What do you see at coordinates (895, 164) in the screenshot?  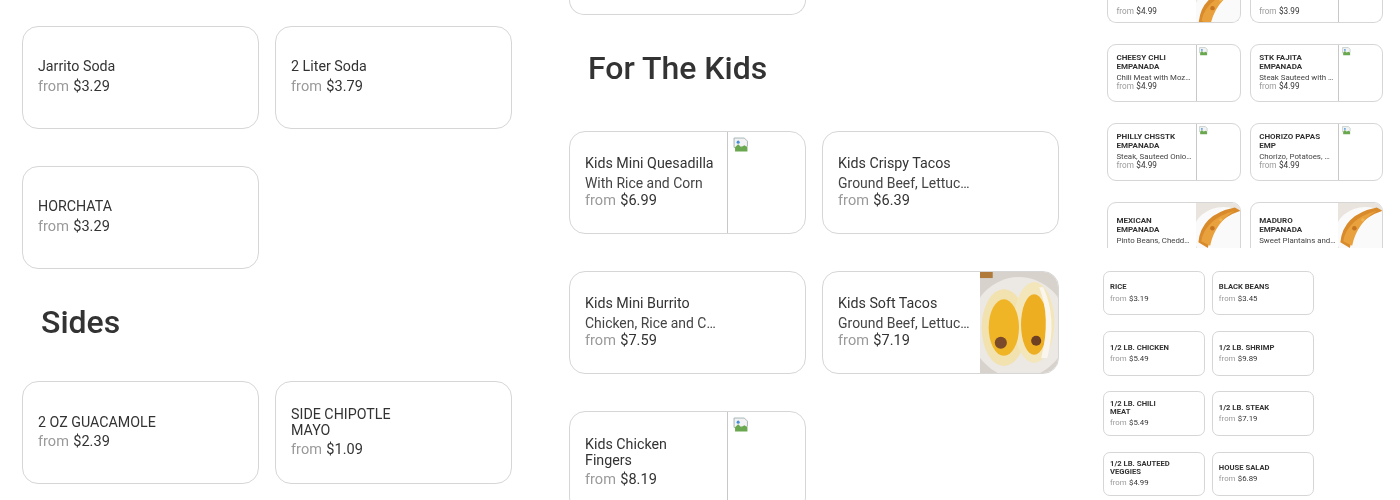 I see `item-title: Kids Crispy Tacos` at bounding box center [895, 164].